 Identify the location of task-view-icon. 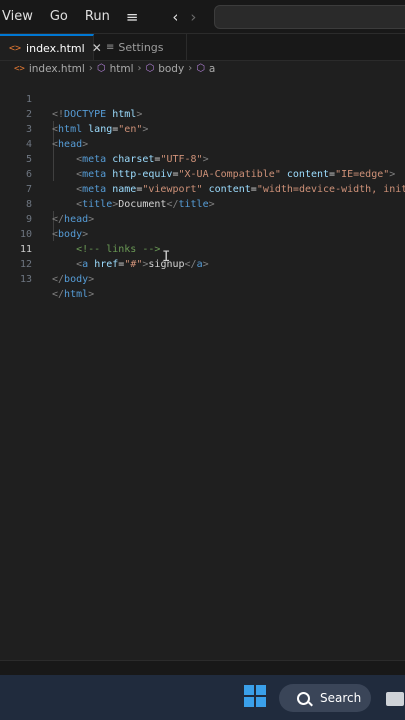
(395, 699).